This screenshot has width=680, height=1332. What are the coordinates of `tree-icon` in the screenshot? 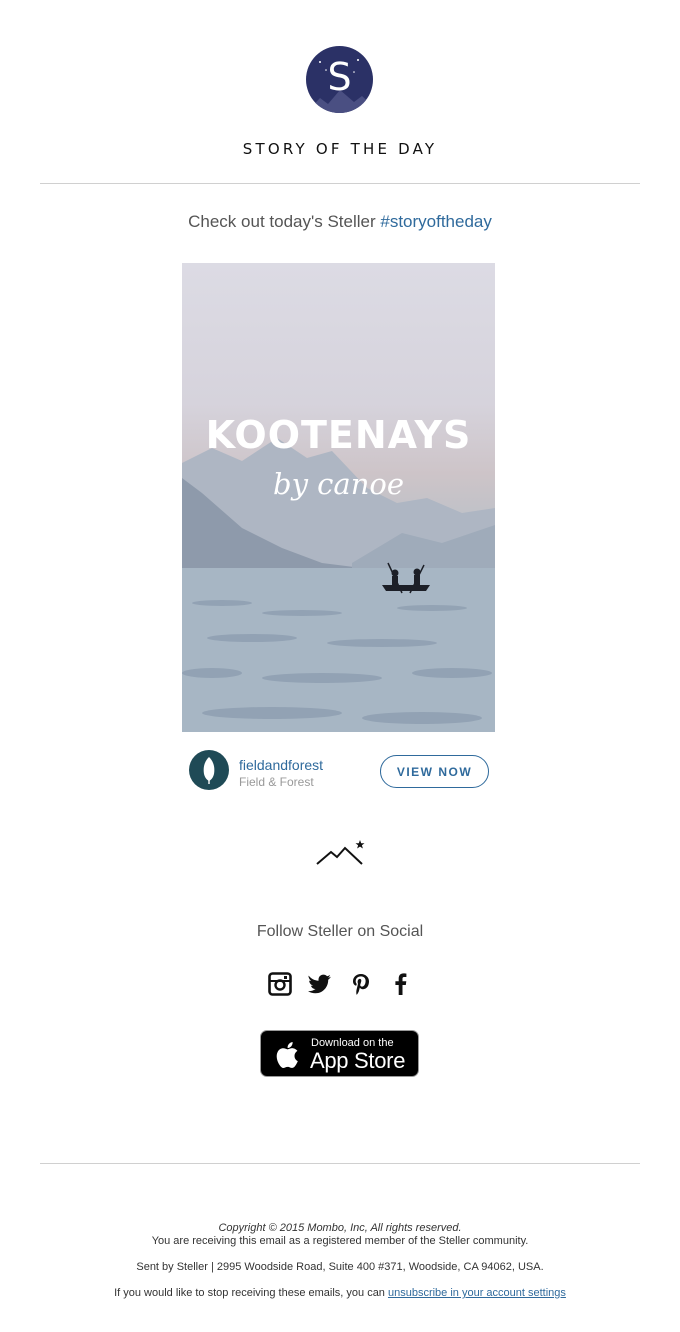 It's located at (209, 770).